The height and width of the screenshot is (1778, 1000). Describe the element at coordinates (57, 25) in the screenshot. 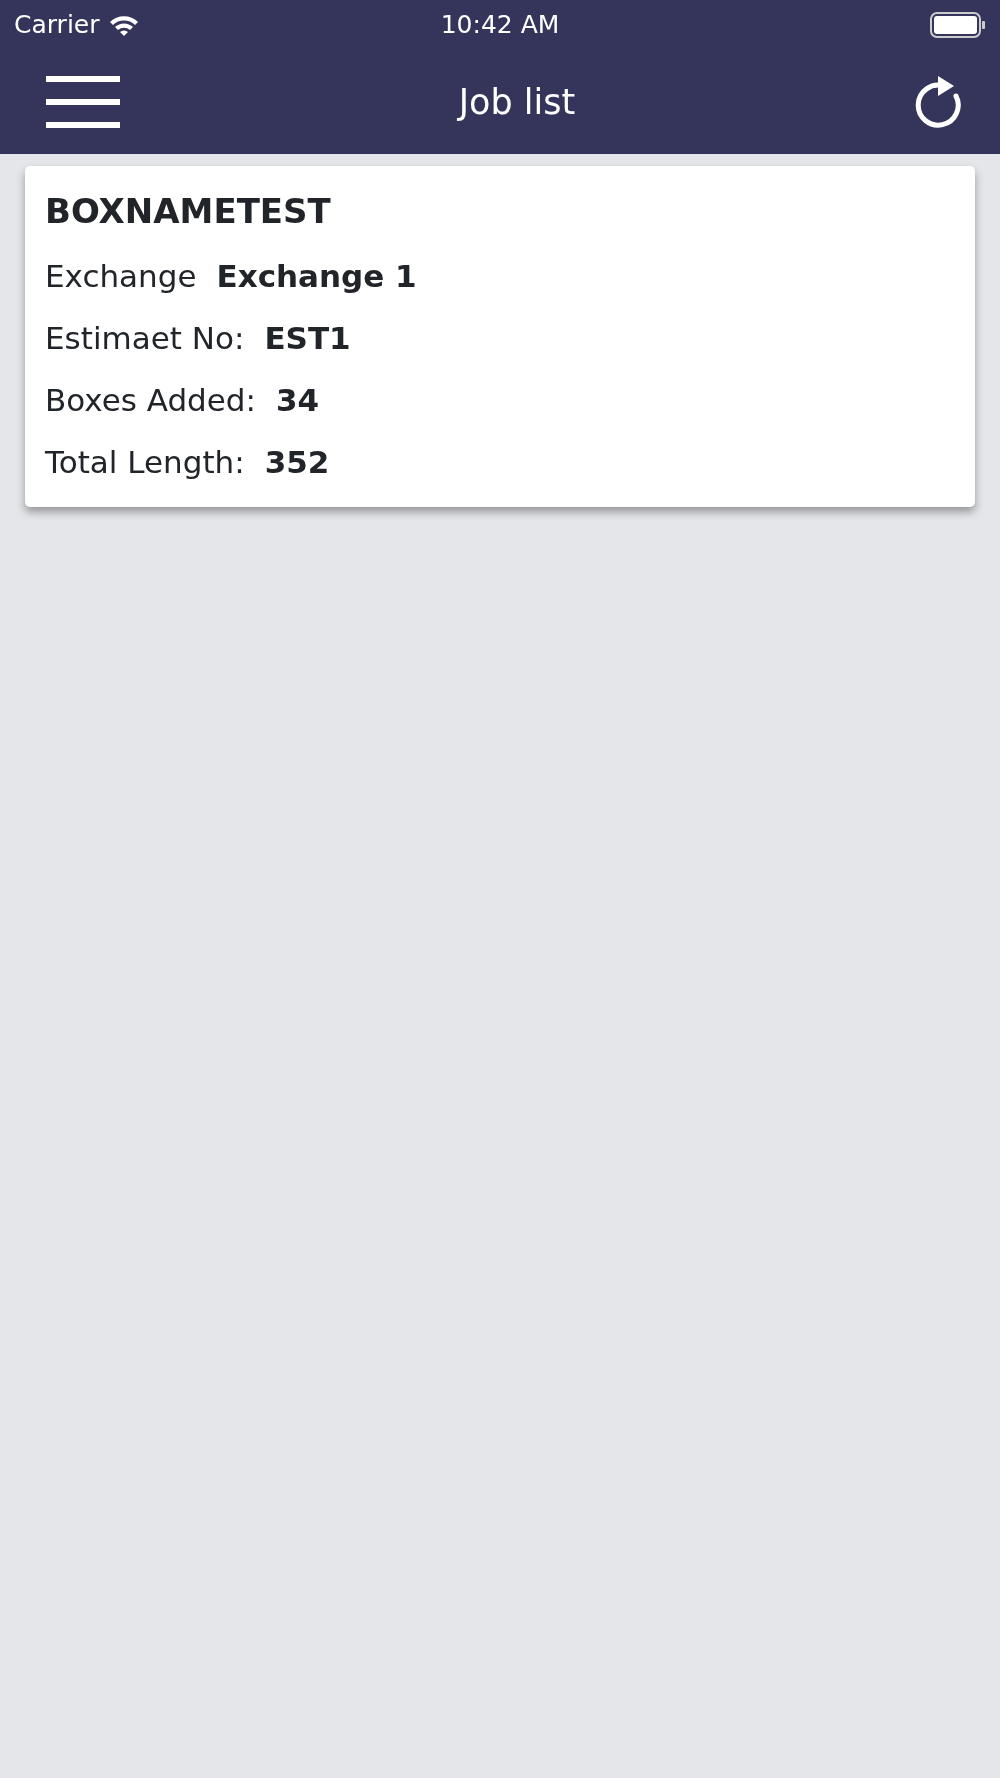

I see `carrier-name: Carrier` at that location.